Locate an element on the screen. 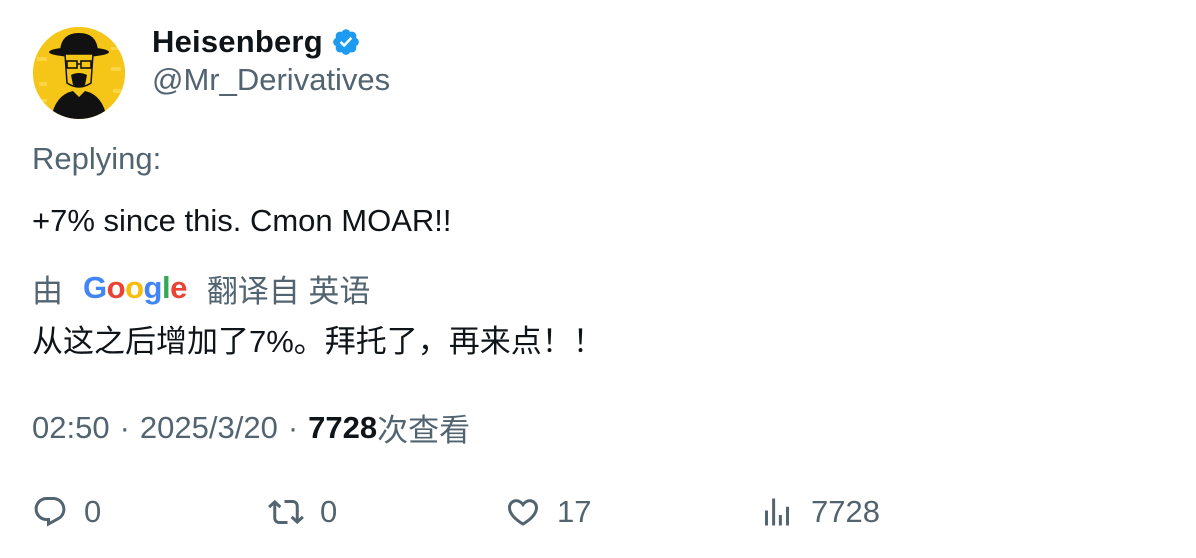 Image resolution: width=1196 pixels, height=558 pixels. retweet-icon is located at coordinates (286, 512).